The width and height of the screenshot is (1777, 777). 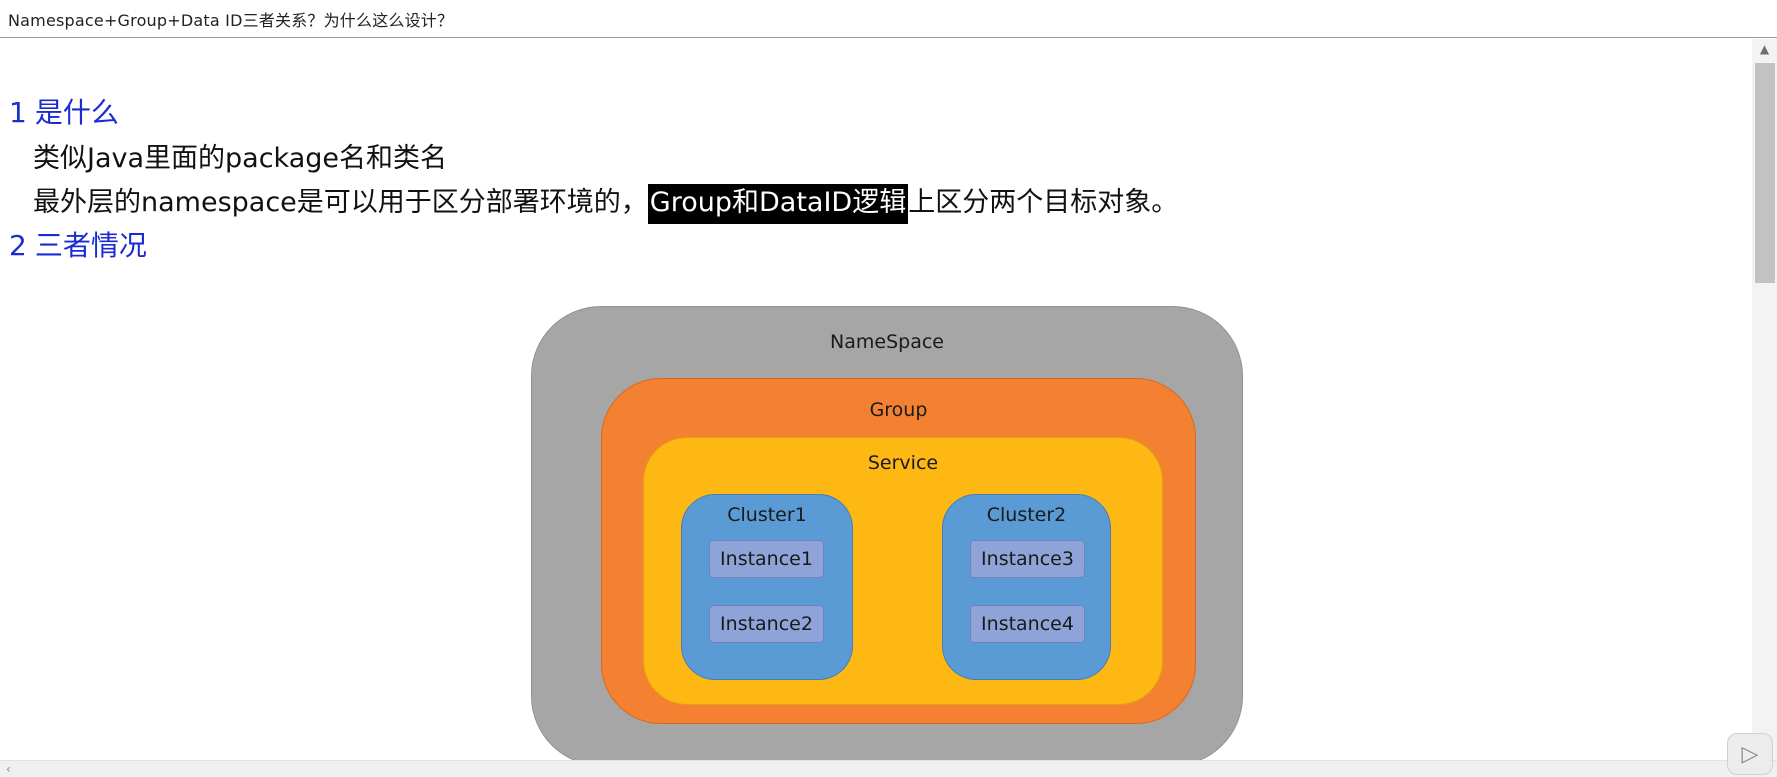 I want to click on instance-box: Instance1, so click(x=766, y=559).